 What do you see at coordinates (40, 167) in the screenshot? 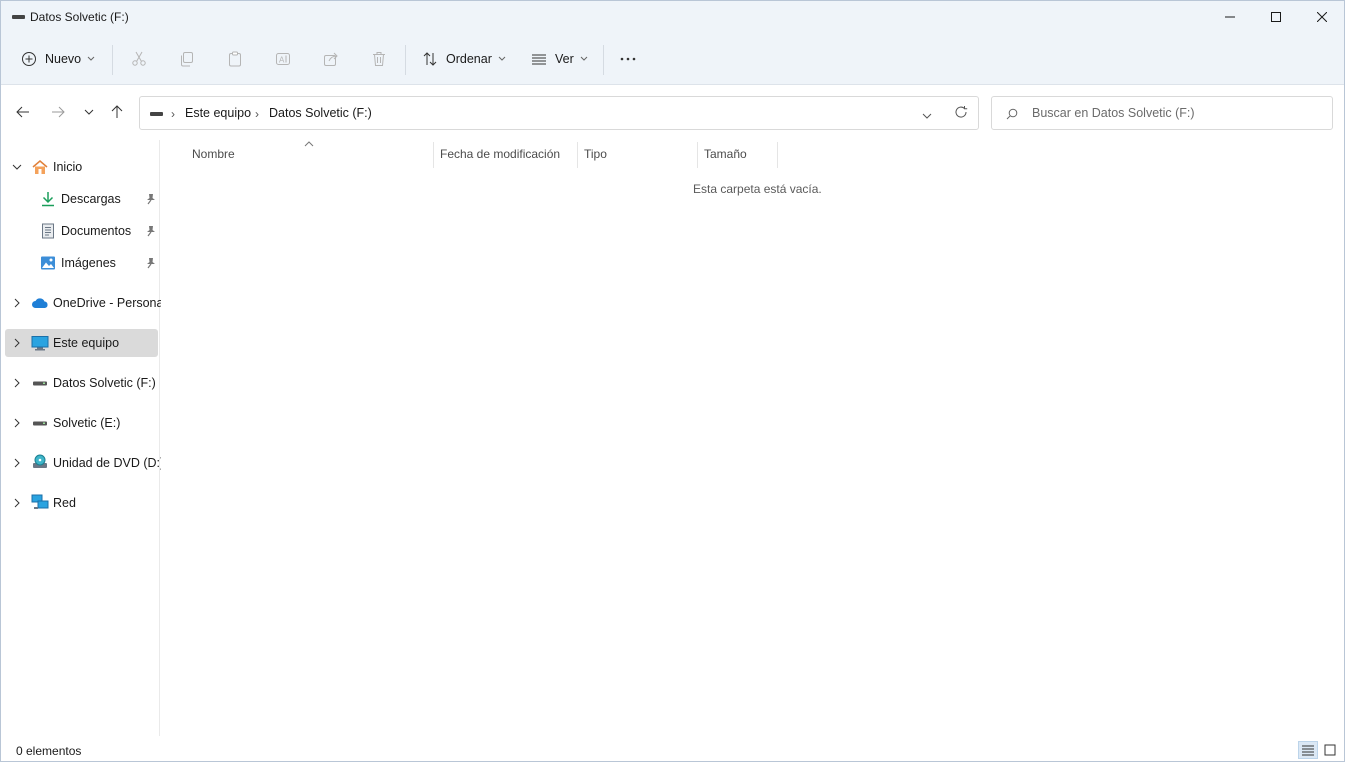
I see `home-icon` at bounding box center [40, 167].